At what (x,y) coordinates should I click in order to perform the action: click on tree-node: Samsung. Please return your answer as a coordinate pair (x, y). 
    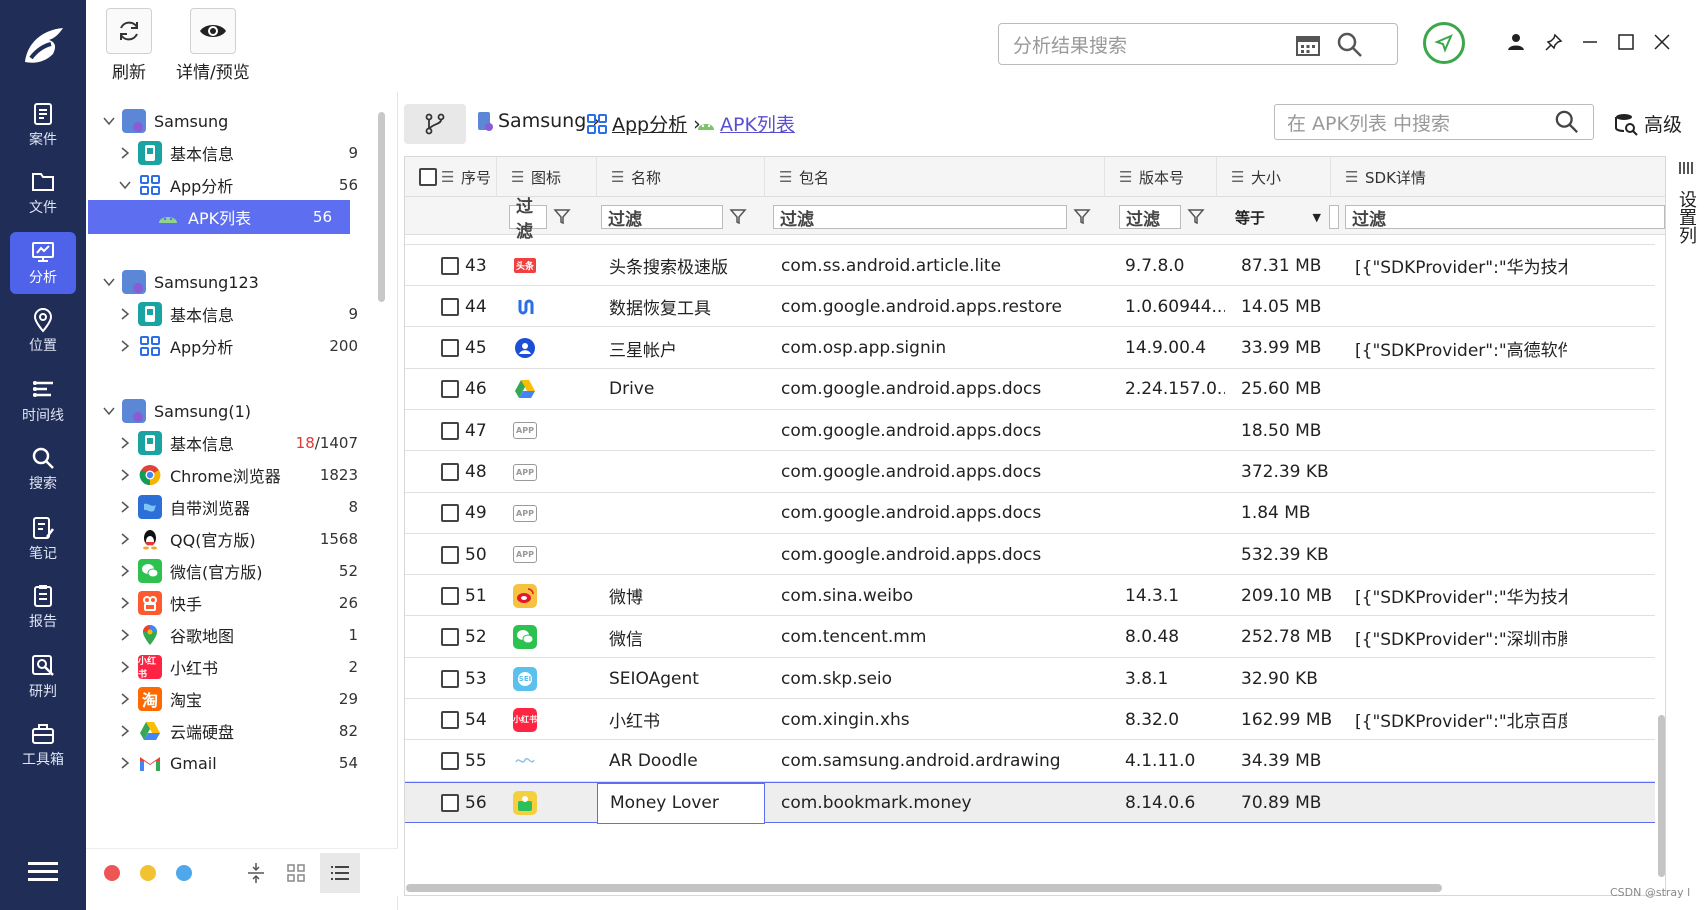
    Looking at the image, I should click on (231, 121).